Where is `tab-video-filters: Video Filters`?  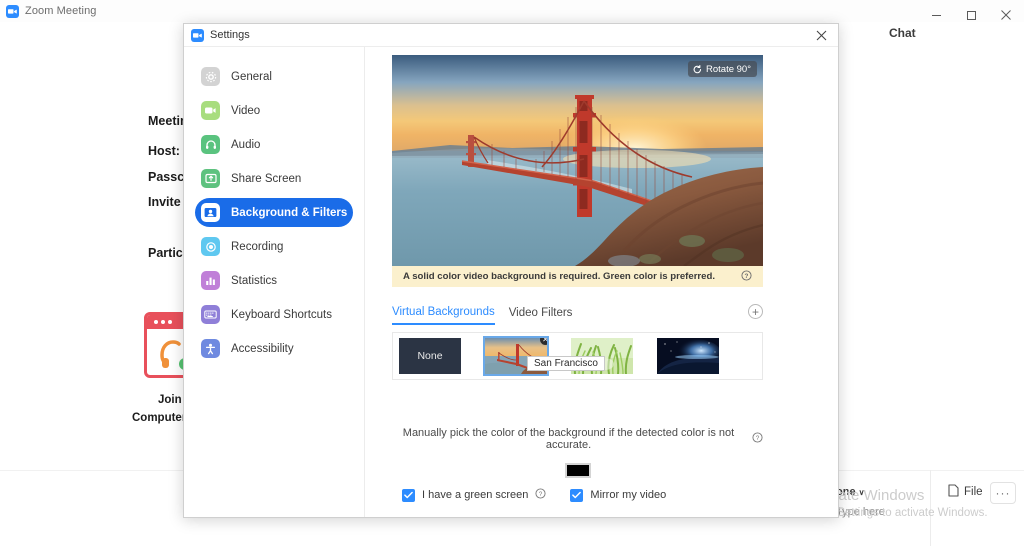
tab-video-filters: Video Filters is located at coordinates (541, 315).